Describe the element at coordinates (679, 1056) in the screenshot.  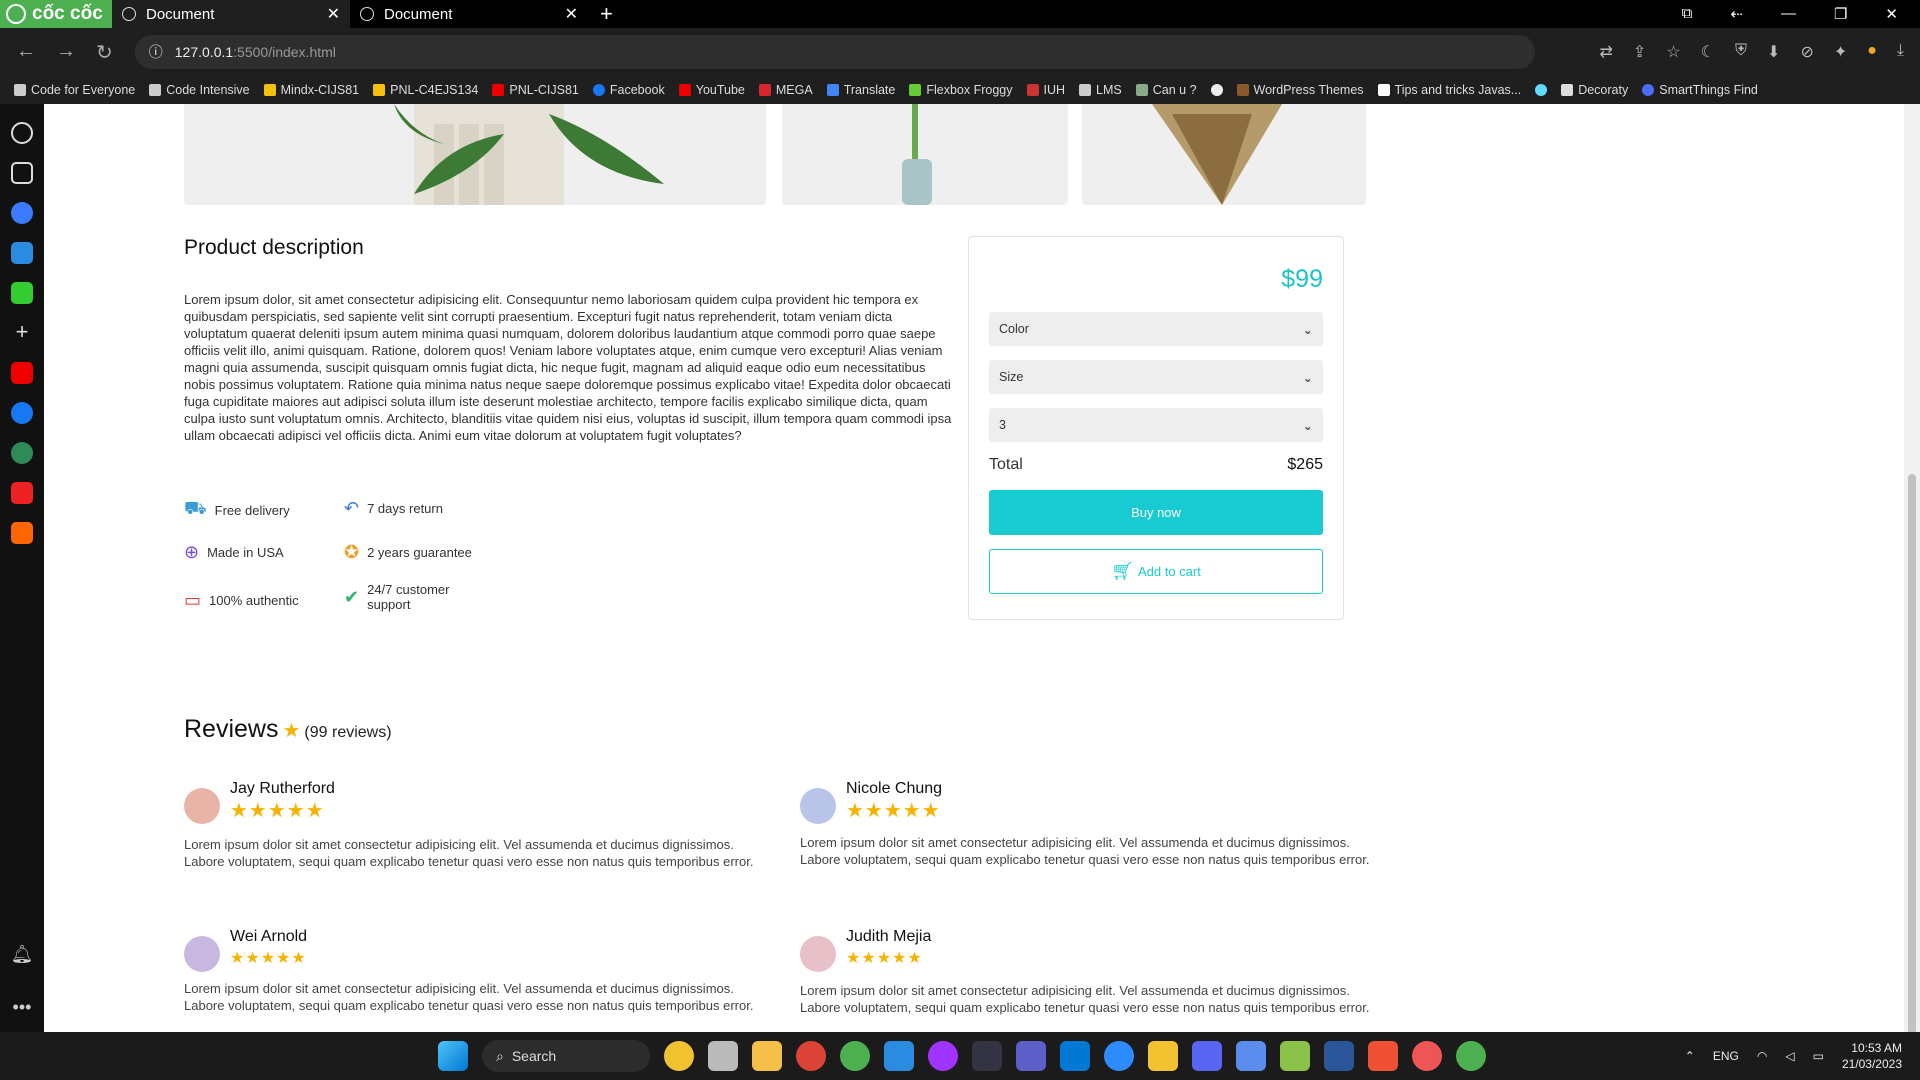
I see `weather-icon` at that location.